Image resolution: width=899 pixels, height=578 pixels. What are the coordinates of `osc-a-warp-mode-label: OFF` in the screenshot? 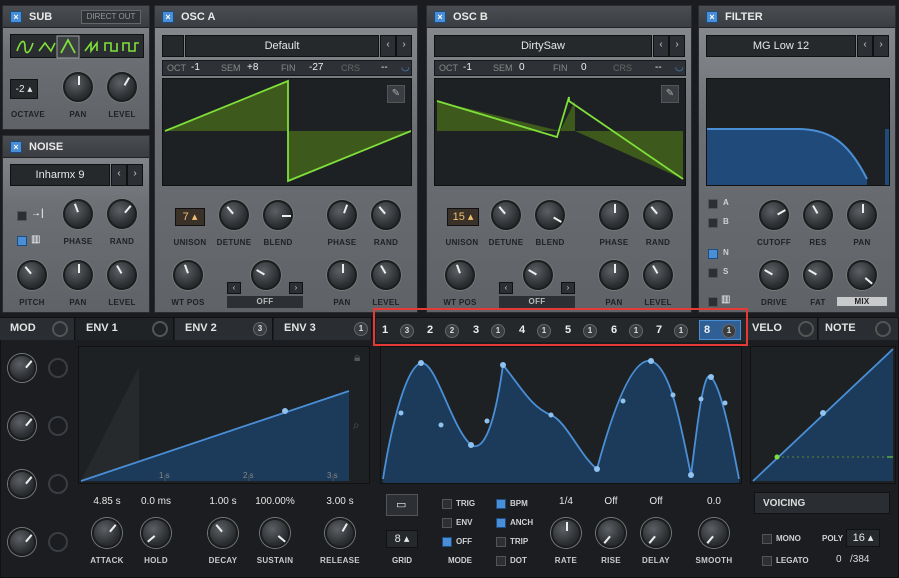 It's located at (265, 302).